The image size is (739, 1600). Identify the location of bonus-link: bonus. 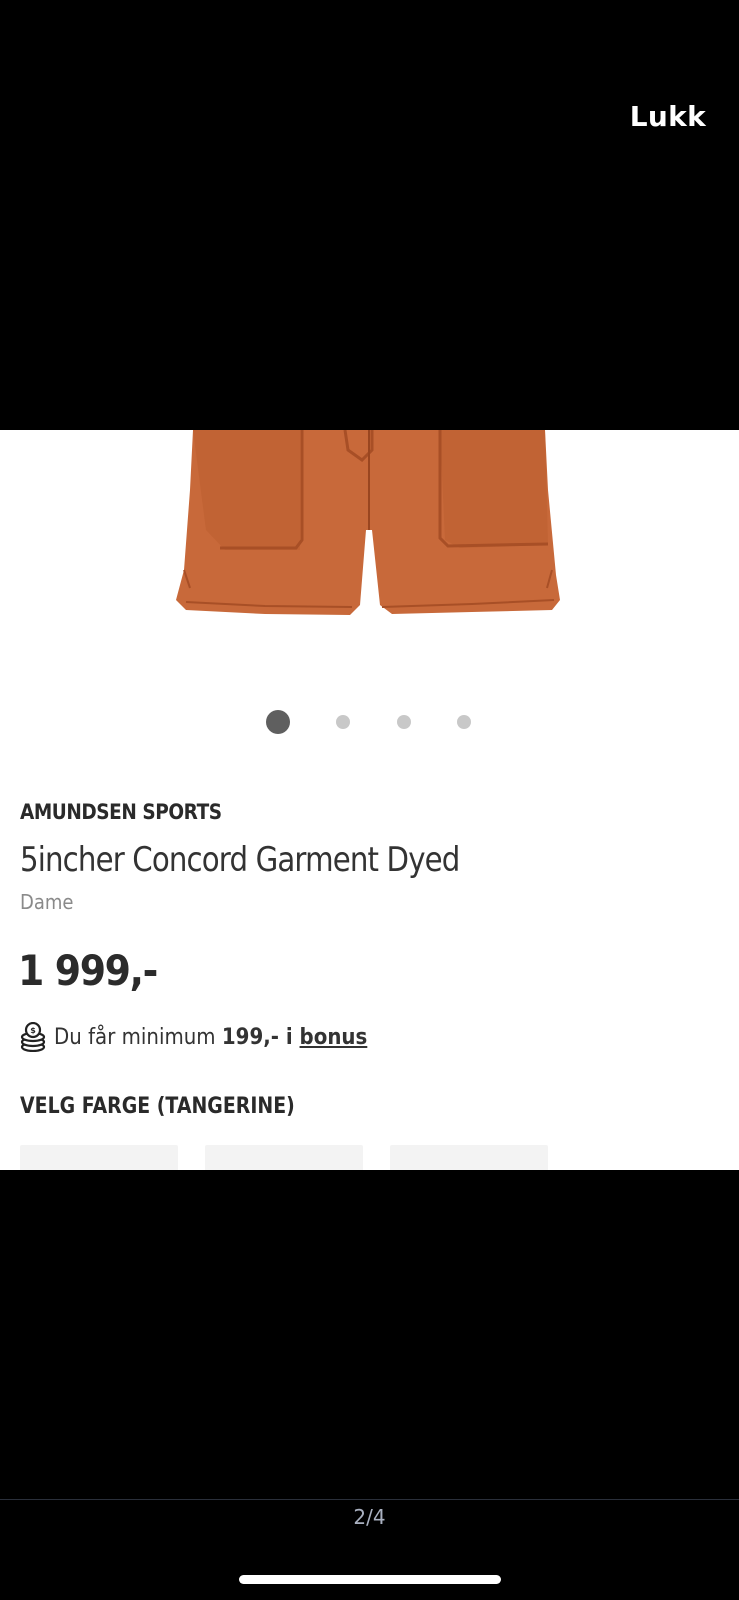
(334, 1037).